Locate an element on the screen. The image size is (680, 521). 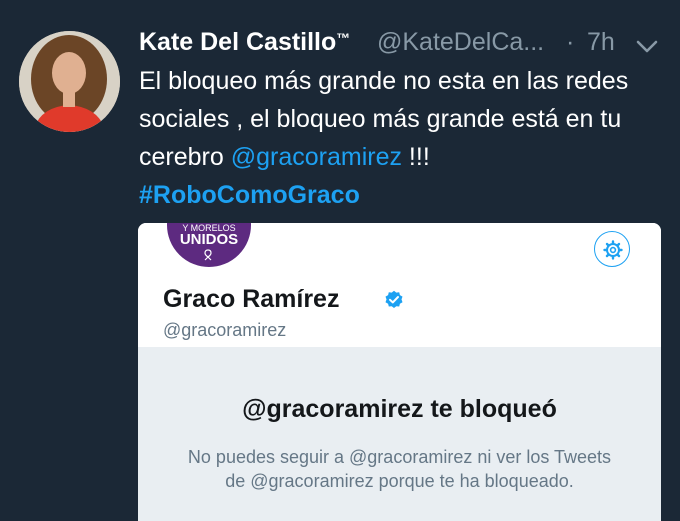
tweet-header: Kate Del Castillo™ @KateDelCa... · 7h is located at coordinates (404, 46).